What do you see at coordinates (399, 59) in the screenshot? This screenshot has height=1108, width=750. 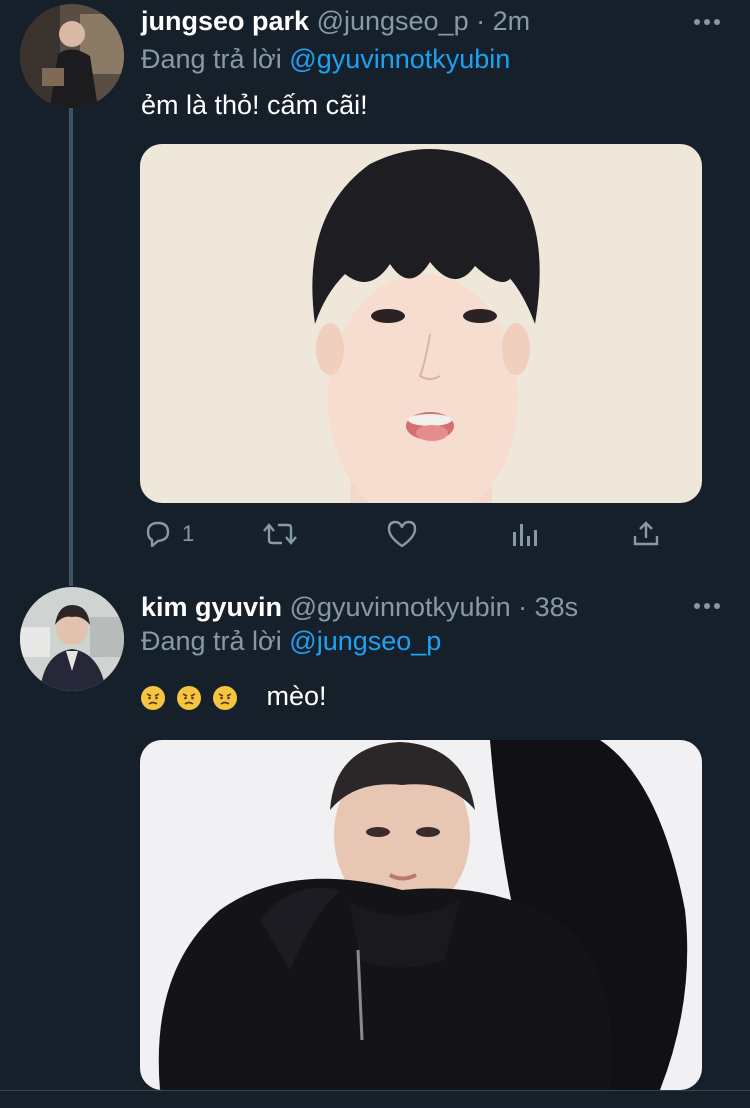 I see `mention-link: @gyuvinnotkyubin` at bounding box center [399, 59].